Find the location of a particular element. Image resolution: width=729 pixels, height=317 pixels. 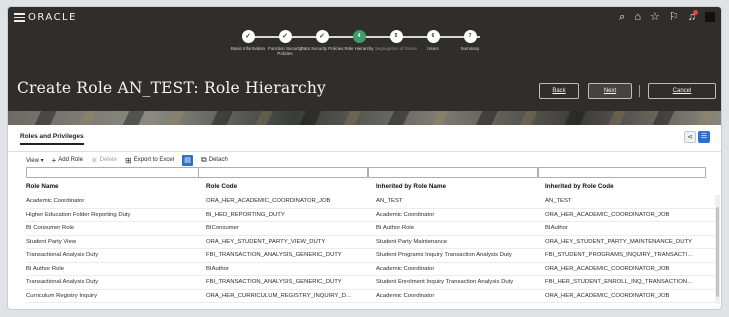

export-icon: ⊞ is located at coordinates (128, 160).